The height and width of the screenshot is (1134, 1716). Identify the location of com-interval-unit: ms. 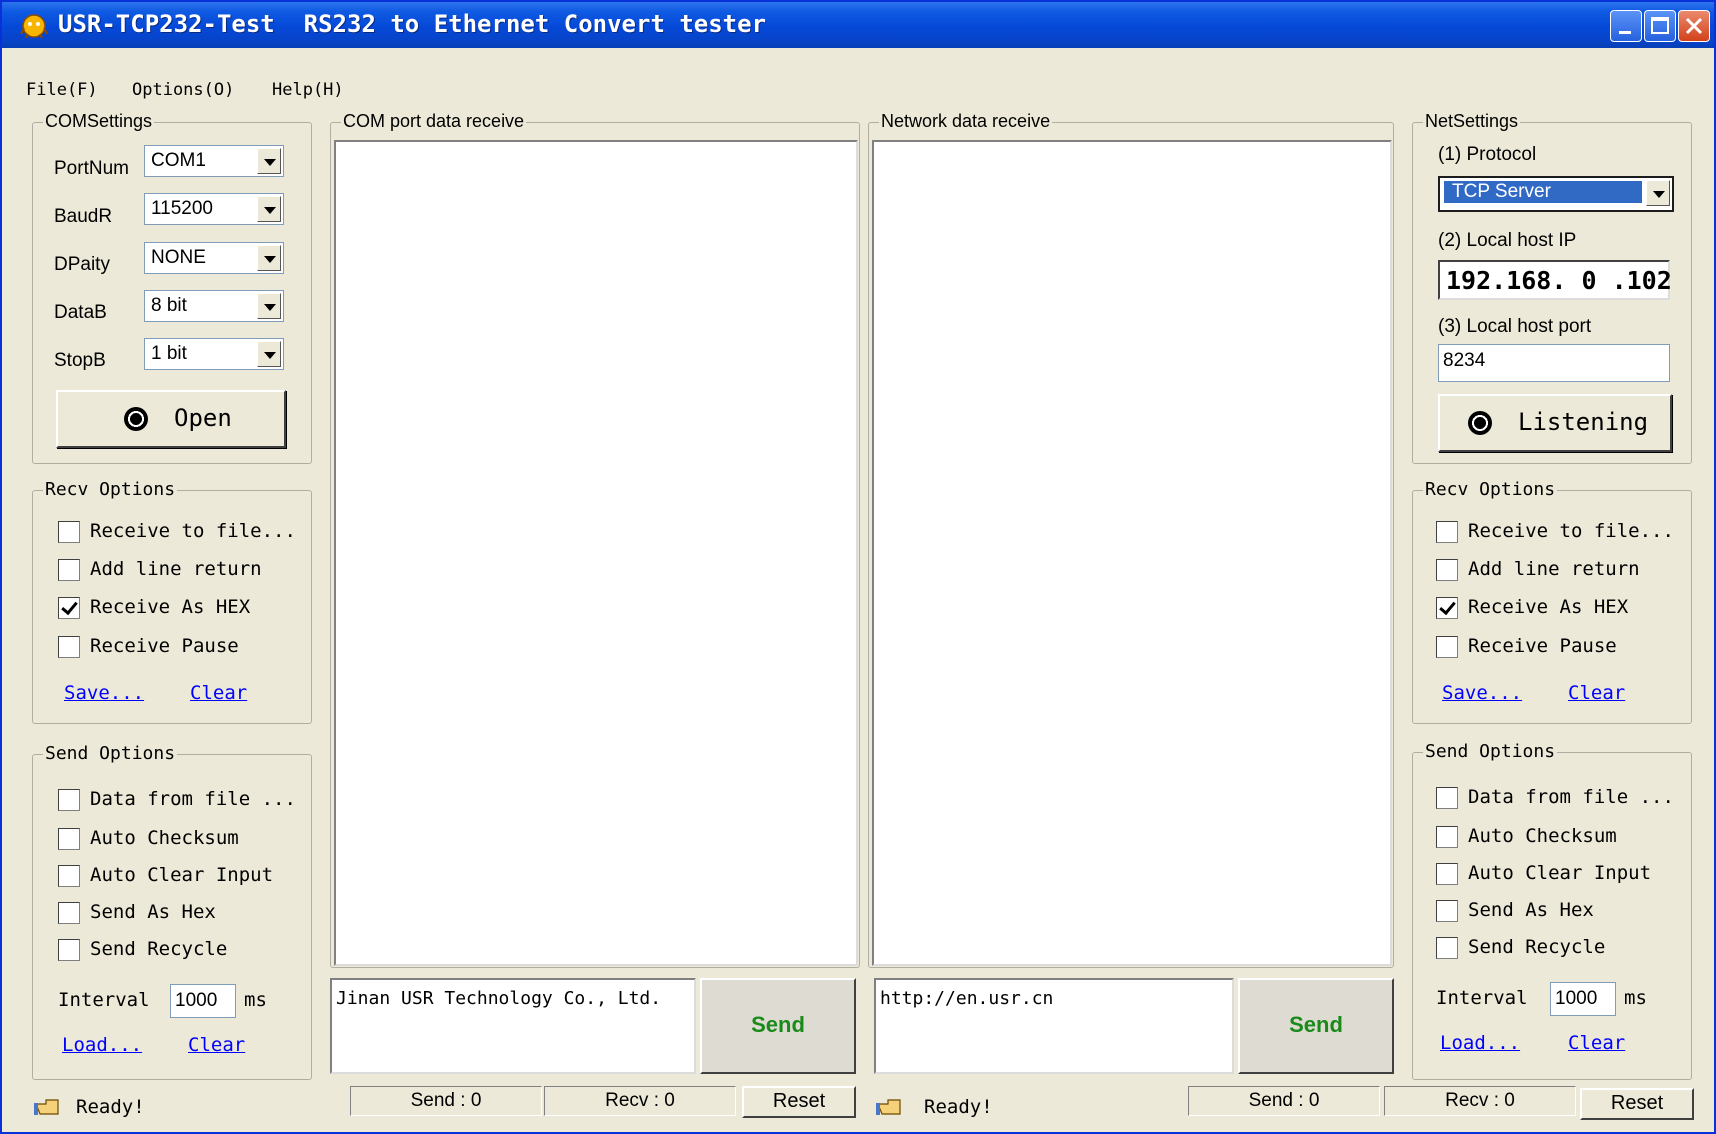
(255, 1000).